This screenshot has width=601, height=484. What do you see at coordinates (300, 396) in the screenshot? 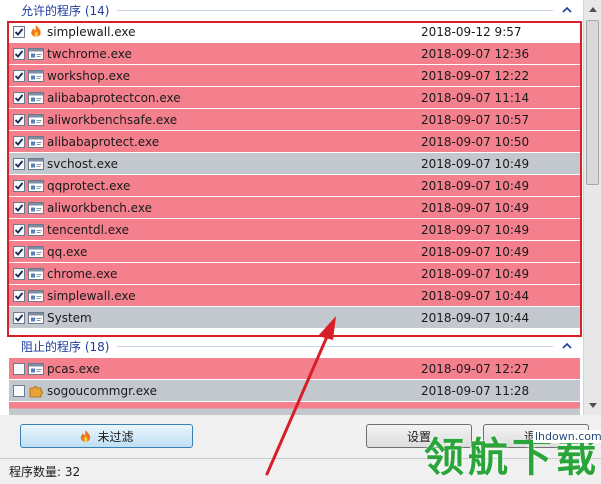
I see `annotation-arrow` at bounding box center [300, 396].